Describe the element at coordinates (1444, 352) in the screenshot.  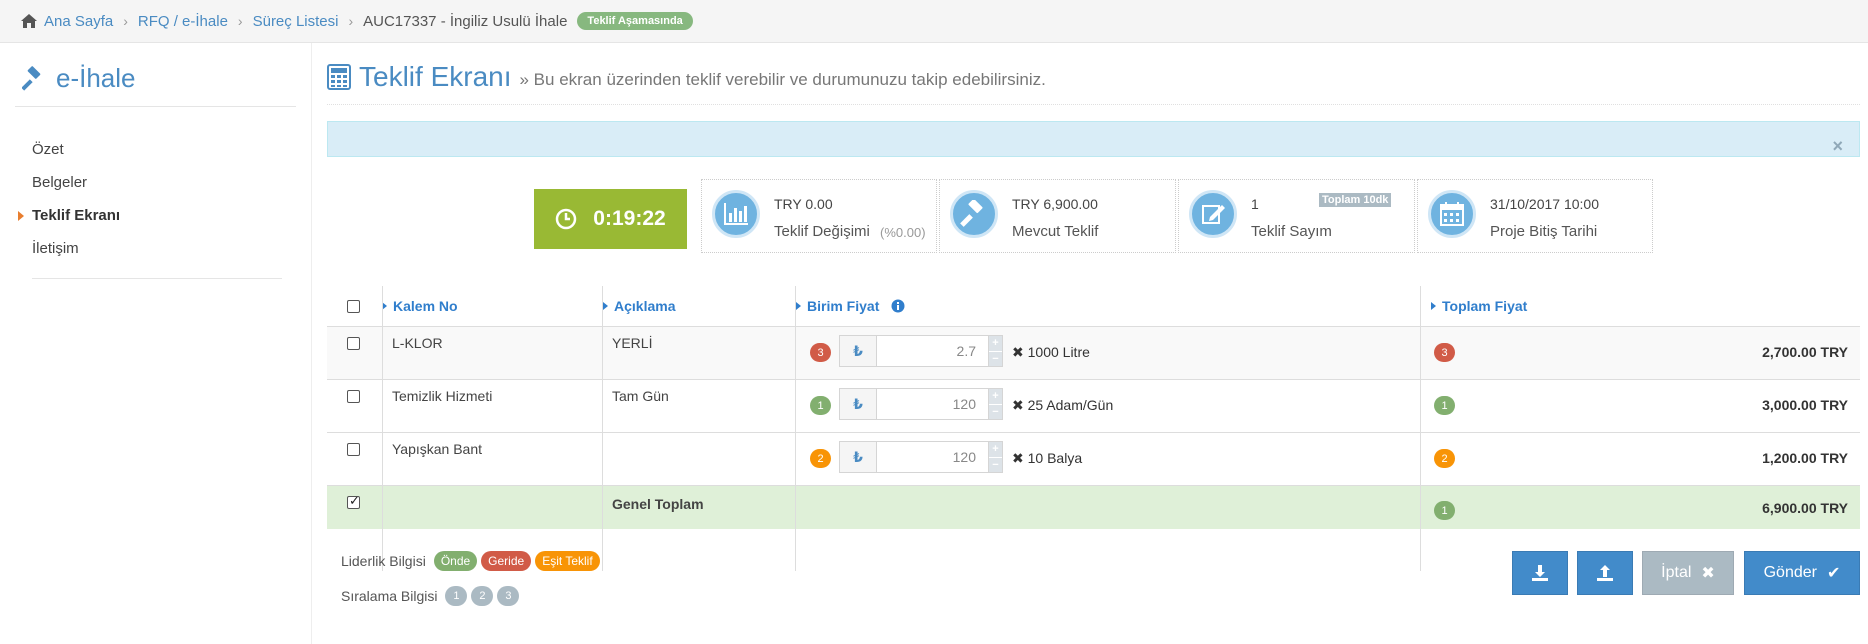
I see `total-rank-badge: 3` at that location.